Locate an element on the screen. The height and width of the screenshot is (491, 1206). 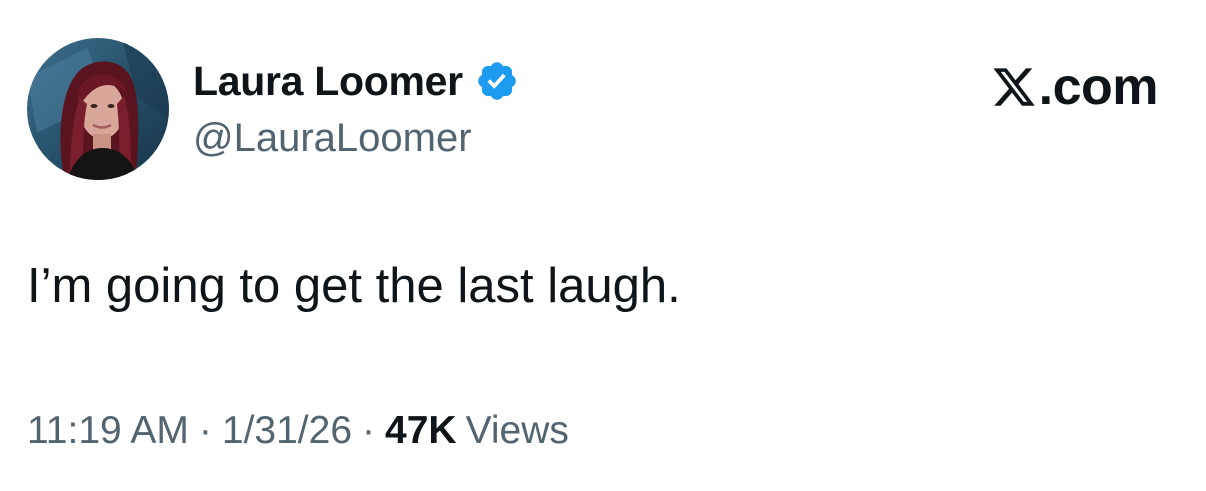
x-logo-icon is located at coordinates (1014, 87).